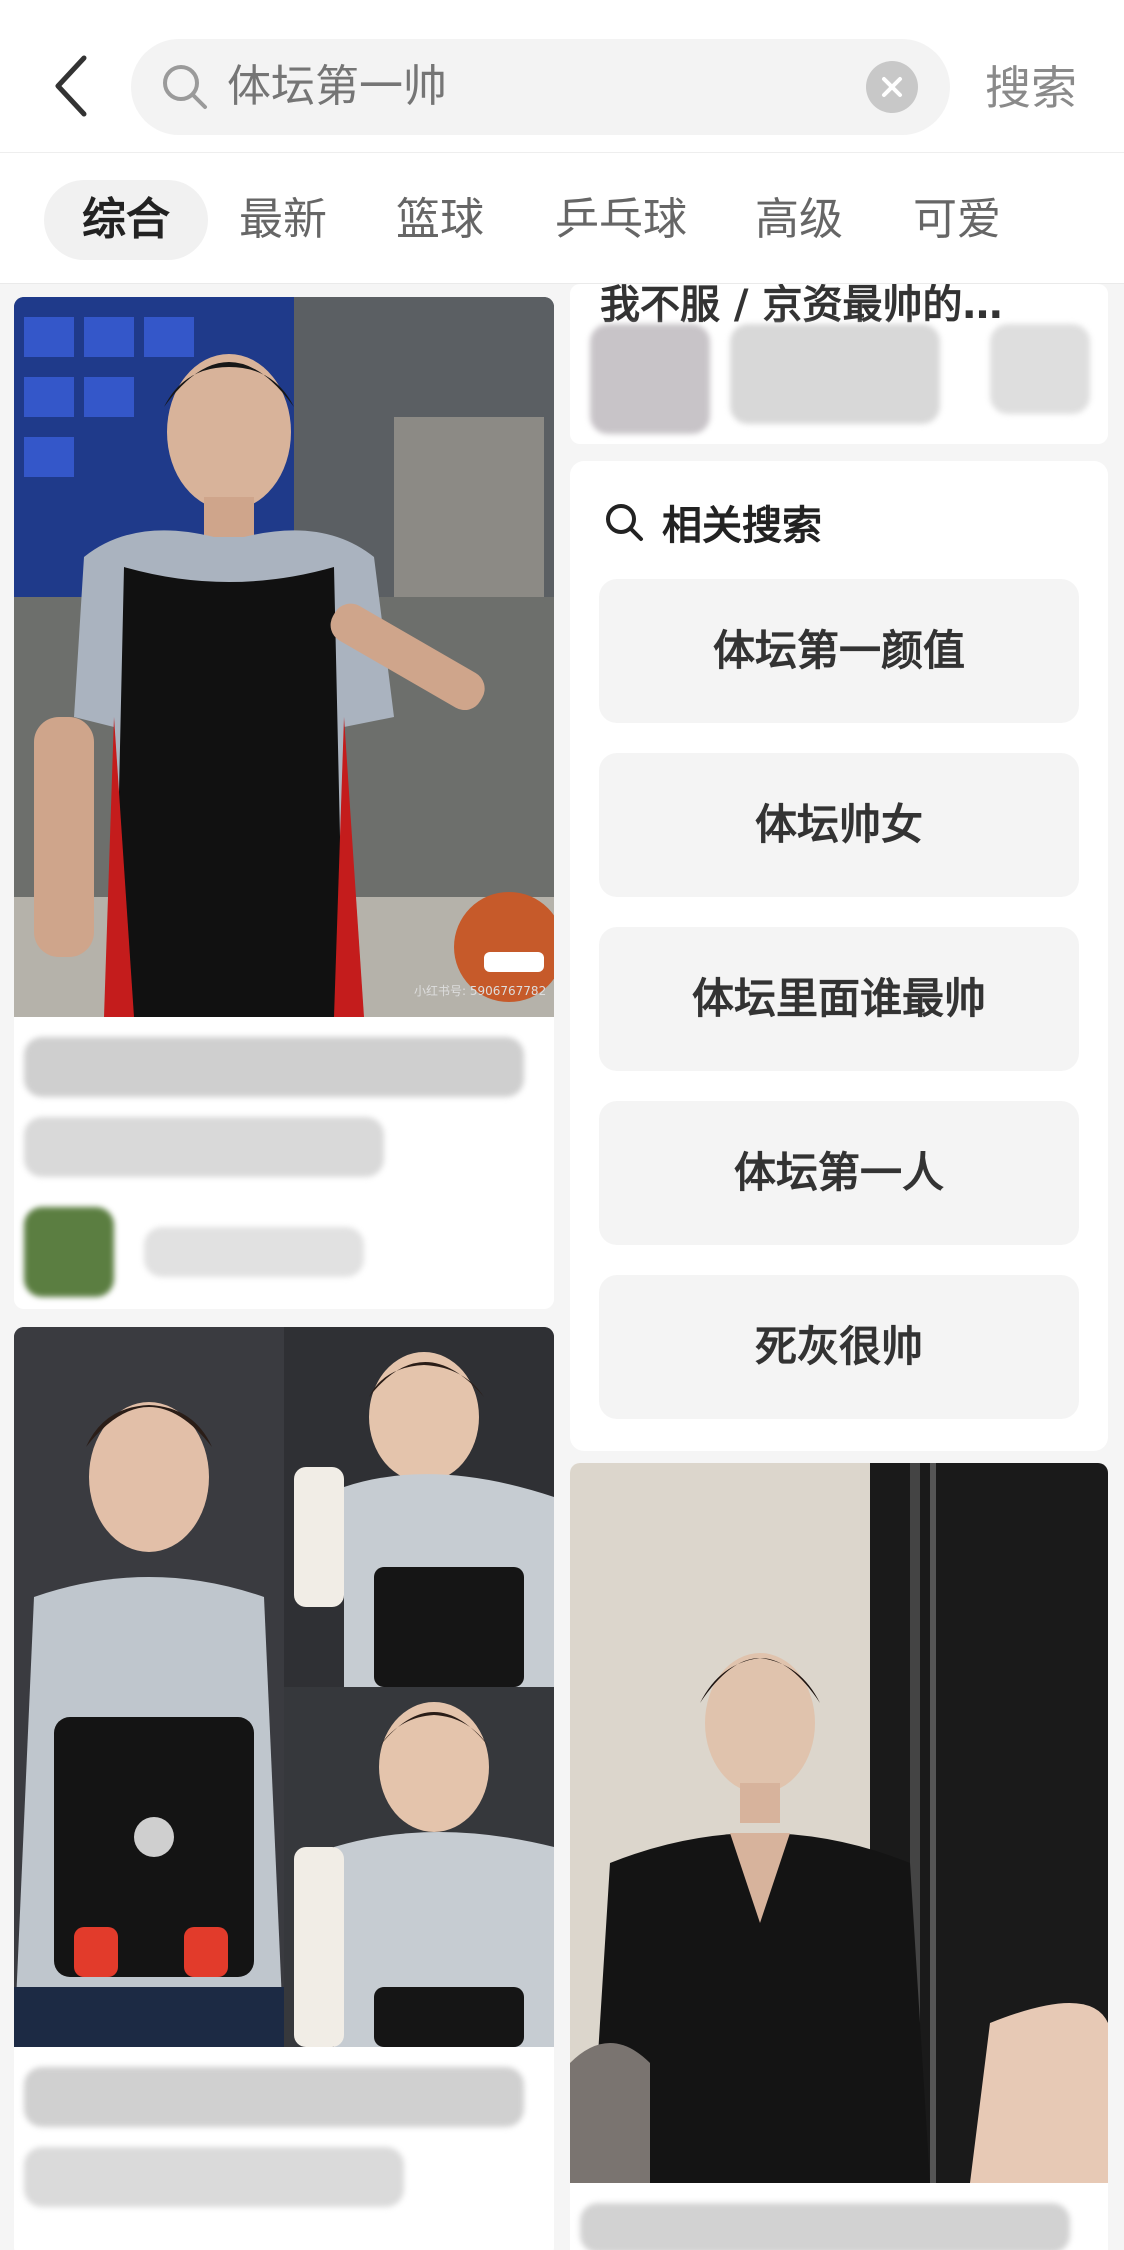 The width and height of the screenshot is (1124, 2250). I want to click on tab-cute: 可爱, so click(957, 220).